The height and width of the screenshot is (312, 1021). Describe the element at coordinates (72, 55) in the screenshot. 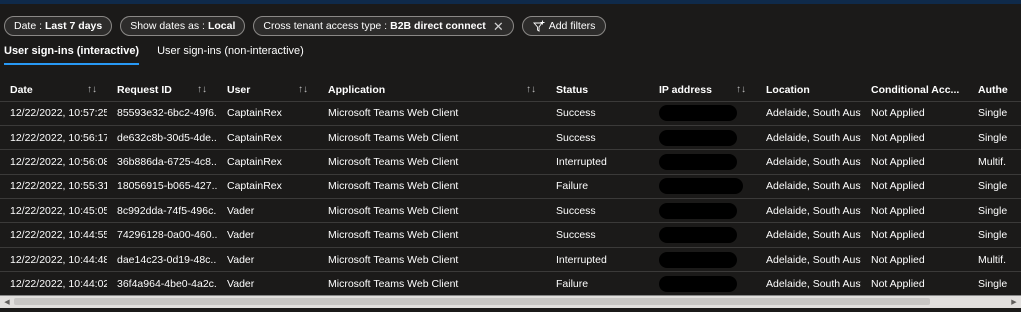

I see `tab-user-signins-interactive: User sign-ins (interactive)` at that location.